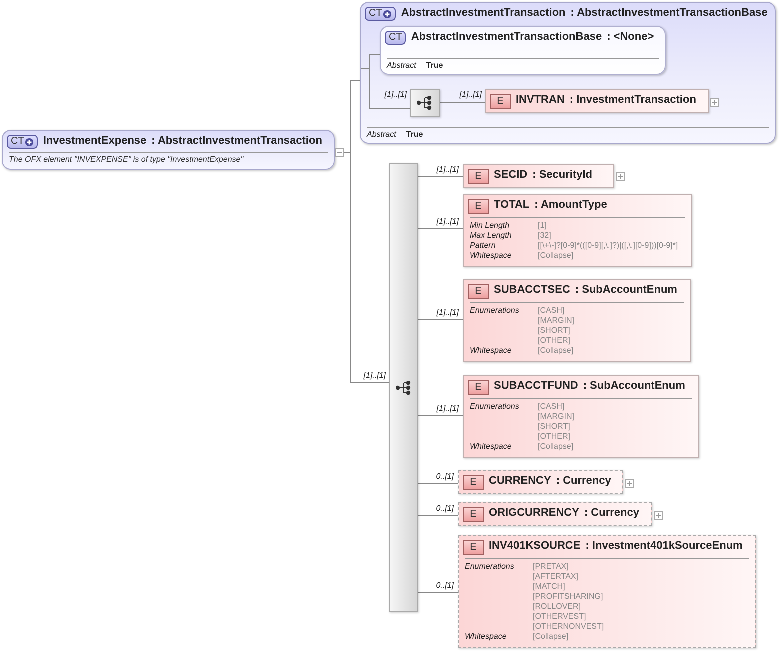  What do you see at coordinates (95, 141) in the screenshot?
I see `node-name: InvestmentExpense` at bounding box center [95, 141].